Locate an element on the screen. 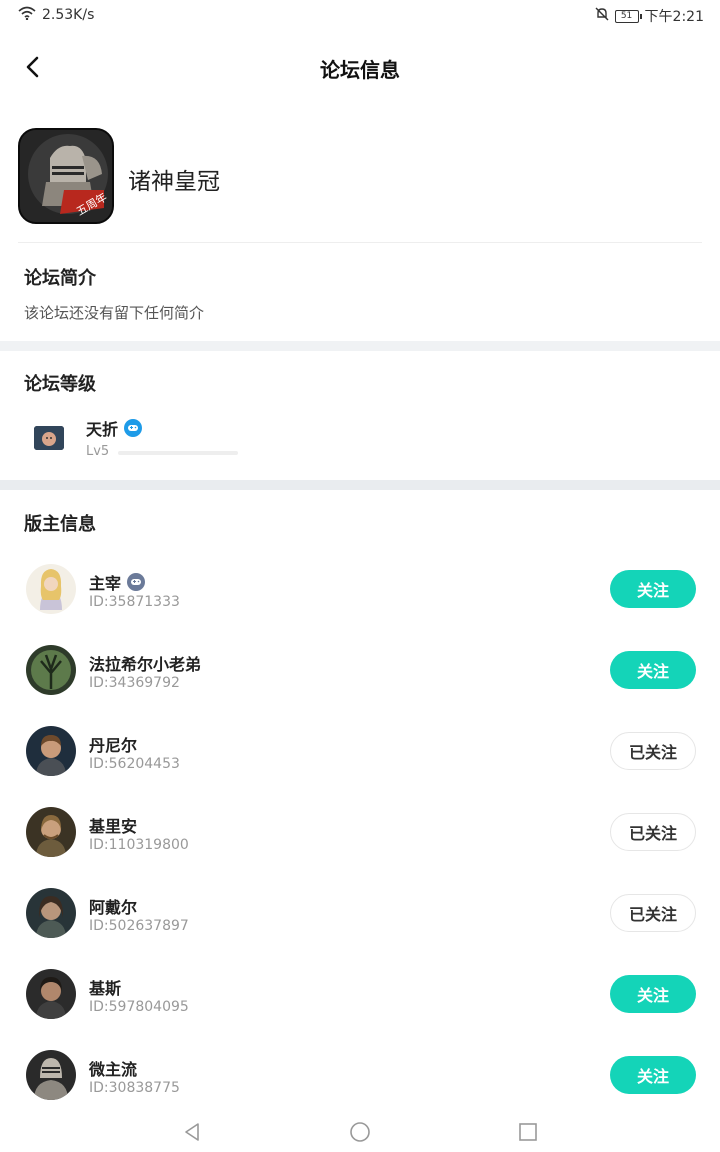  level-title: 论坛等级 is located at coordinates (60, 384).